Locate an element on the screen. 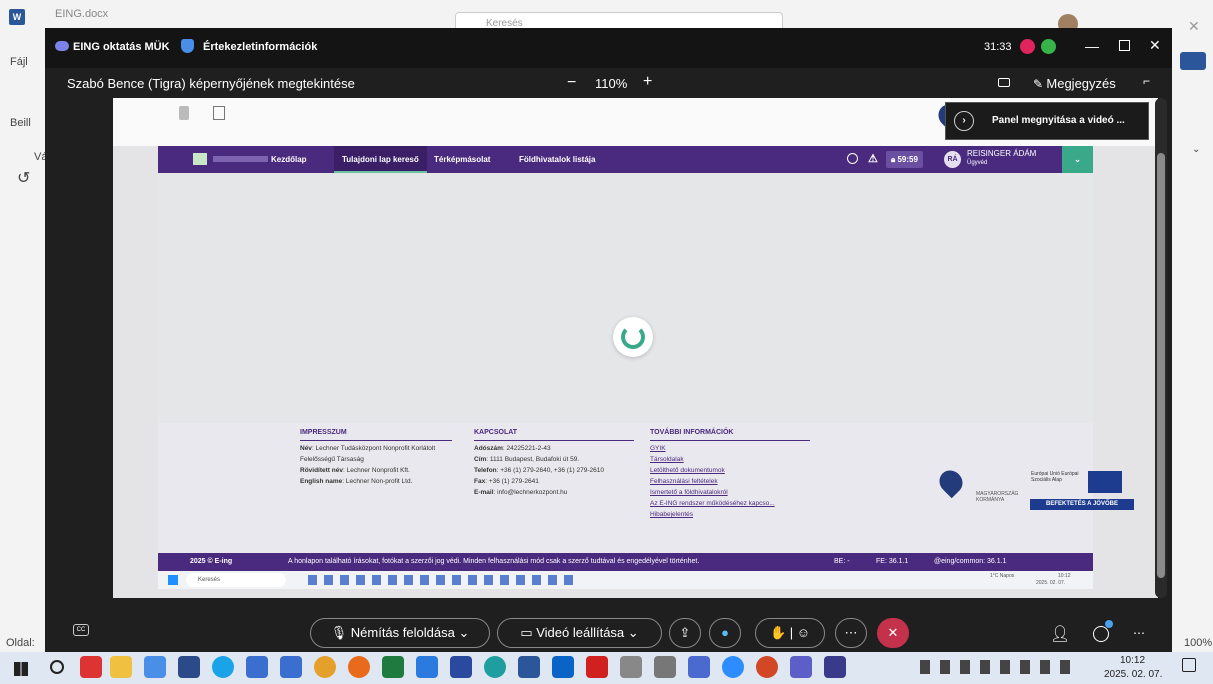  hu-gov-text: MAGYARORSZÁG KORMÁNYA is located at coordinates (997, 497).